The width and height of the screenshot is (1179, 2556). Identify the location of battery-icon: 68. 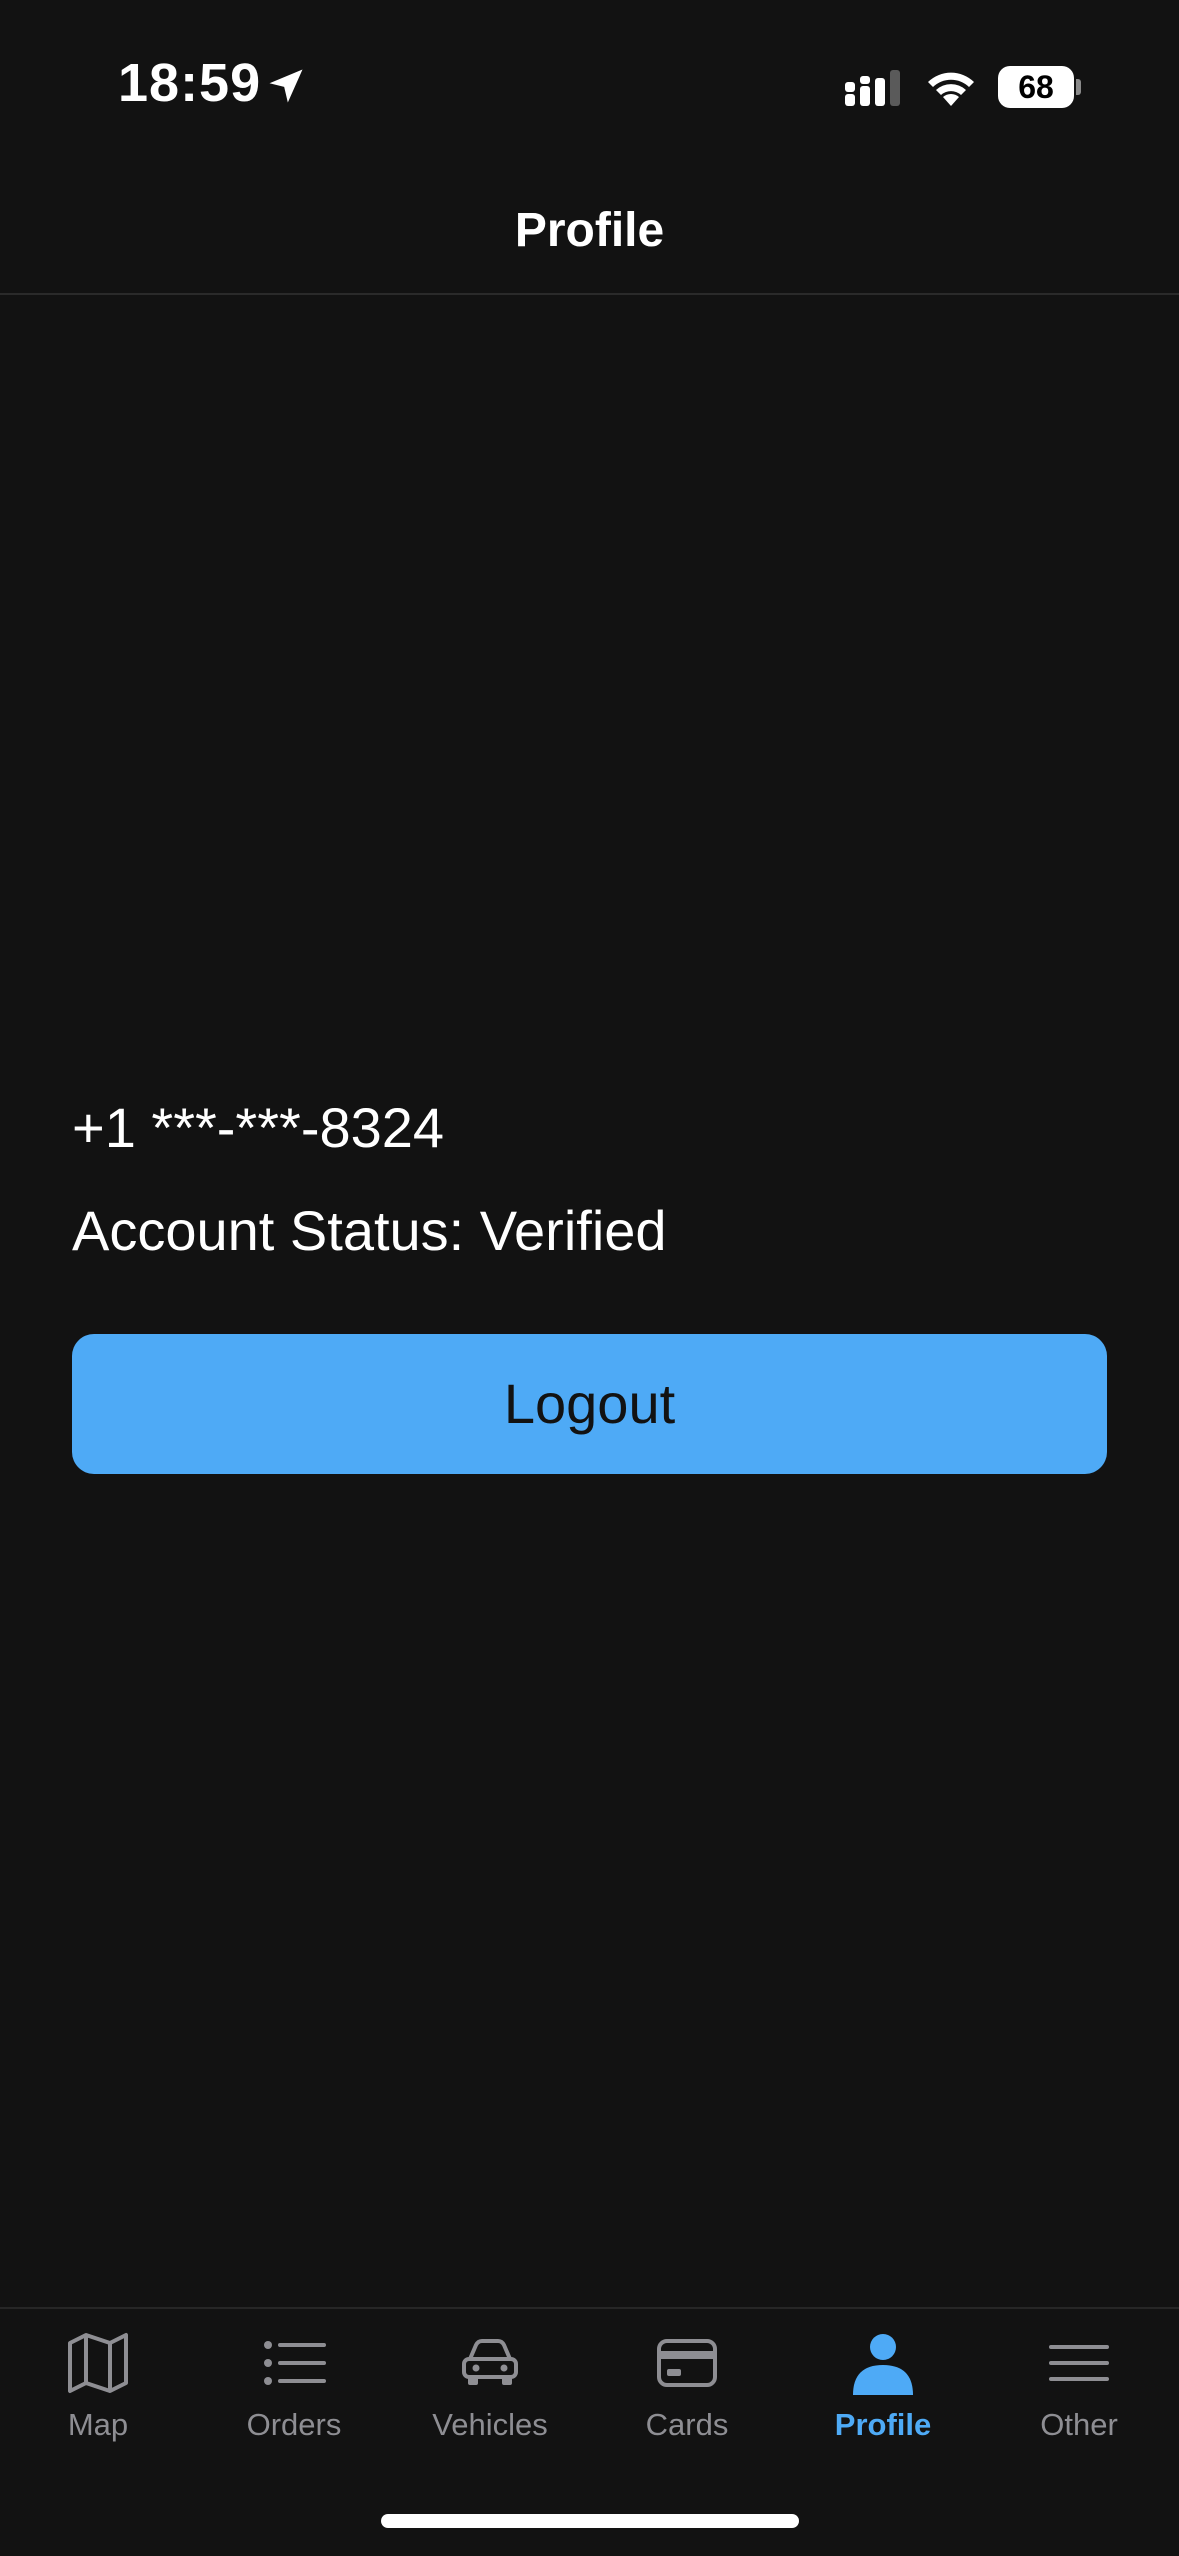
(1039, 87).